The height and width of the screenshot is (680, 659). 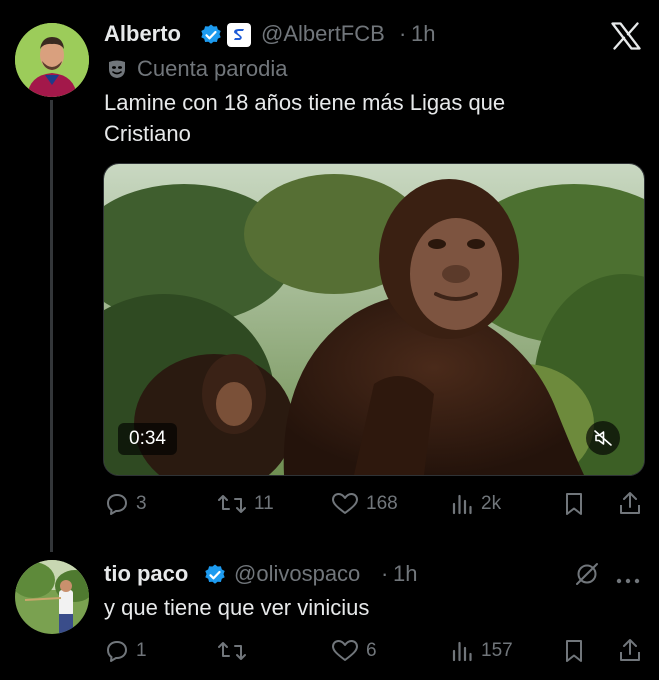 I want to click on more-options-icon, so click(x=628, y=580).